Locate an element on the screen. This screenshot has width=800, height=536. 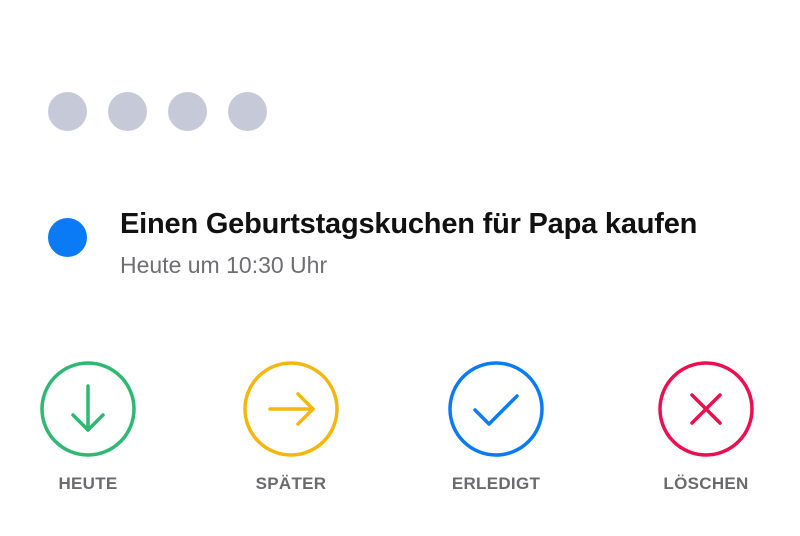
done-label: ERLEDIGT is located at coordinates (496, 483).